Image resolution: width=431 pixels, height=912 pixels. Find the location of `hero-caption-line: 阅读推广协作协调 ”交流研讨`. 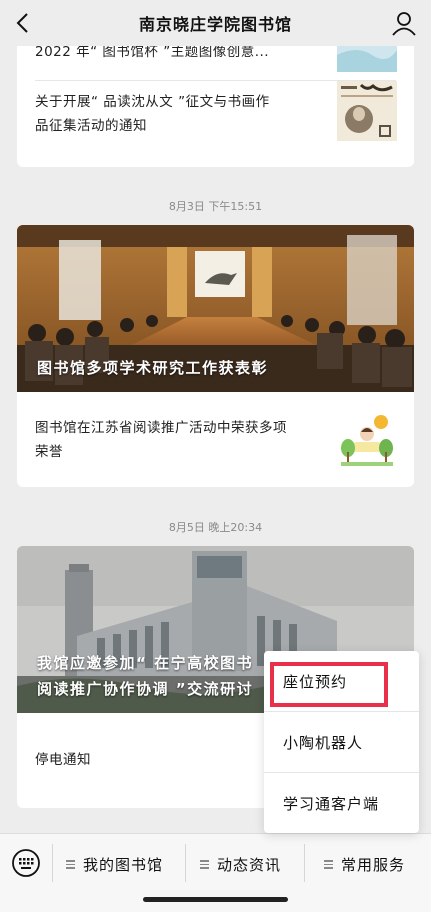

hero-caption-line: 阅读推广协作协调 ”交流研讨 is located at coordinates (145, 689).